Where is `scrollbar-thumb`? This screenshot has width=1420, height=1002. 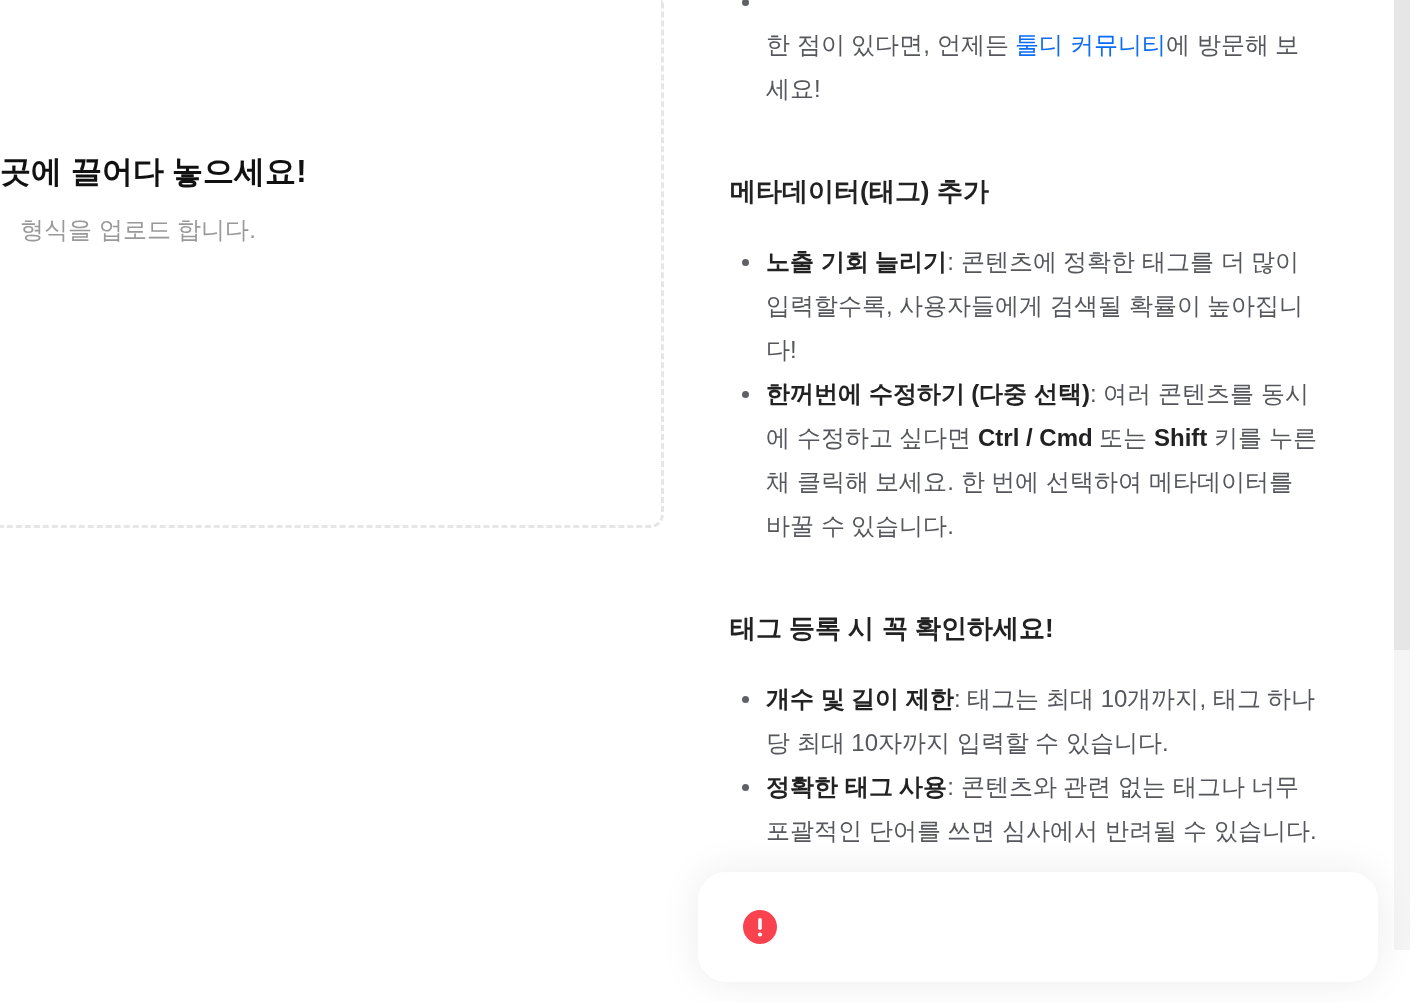
scrollbar-thumb is located at coordinates (1402, 325).